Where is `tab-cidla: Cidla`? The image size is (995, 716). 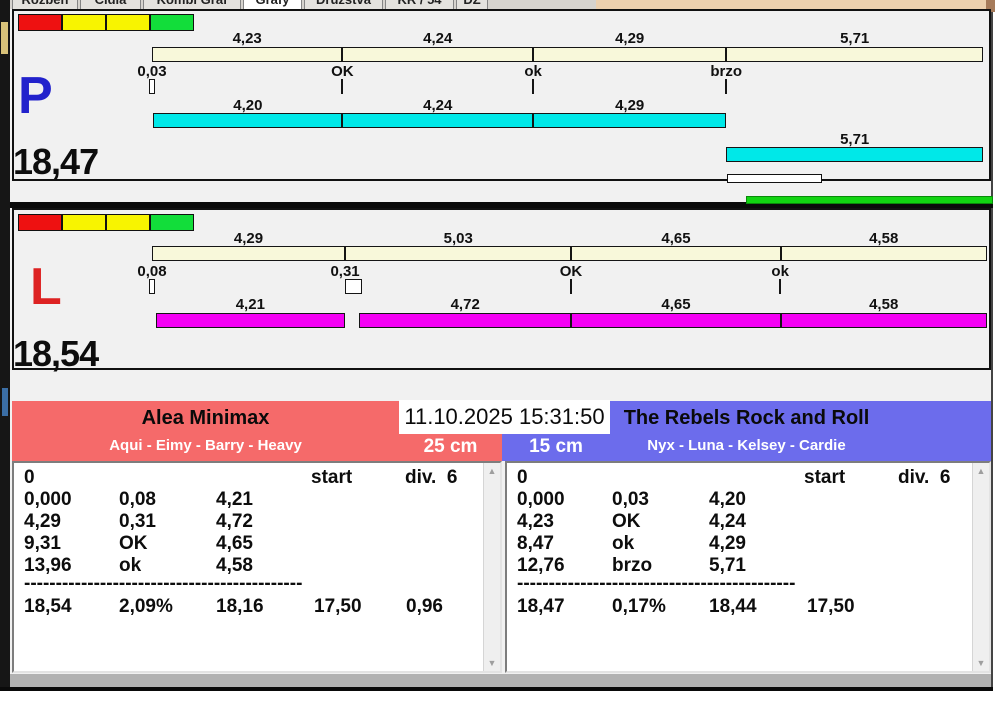 tab-cidla: Cidla is located at coordinates (110, 4).